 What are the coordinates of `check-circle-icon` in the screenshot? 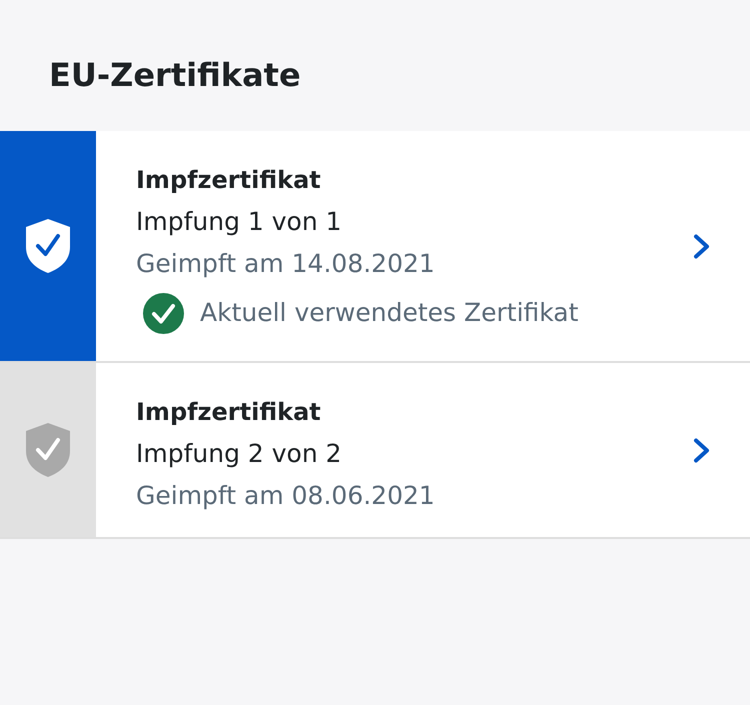 It's located at (163, 313).